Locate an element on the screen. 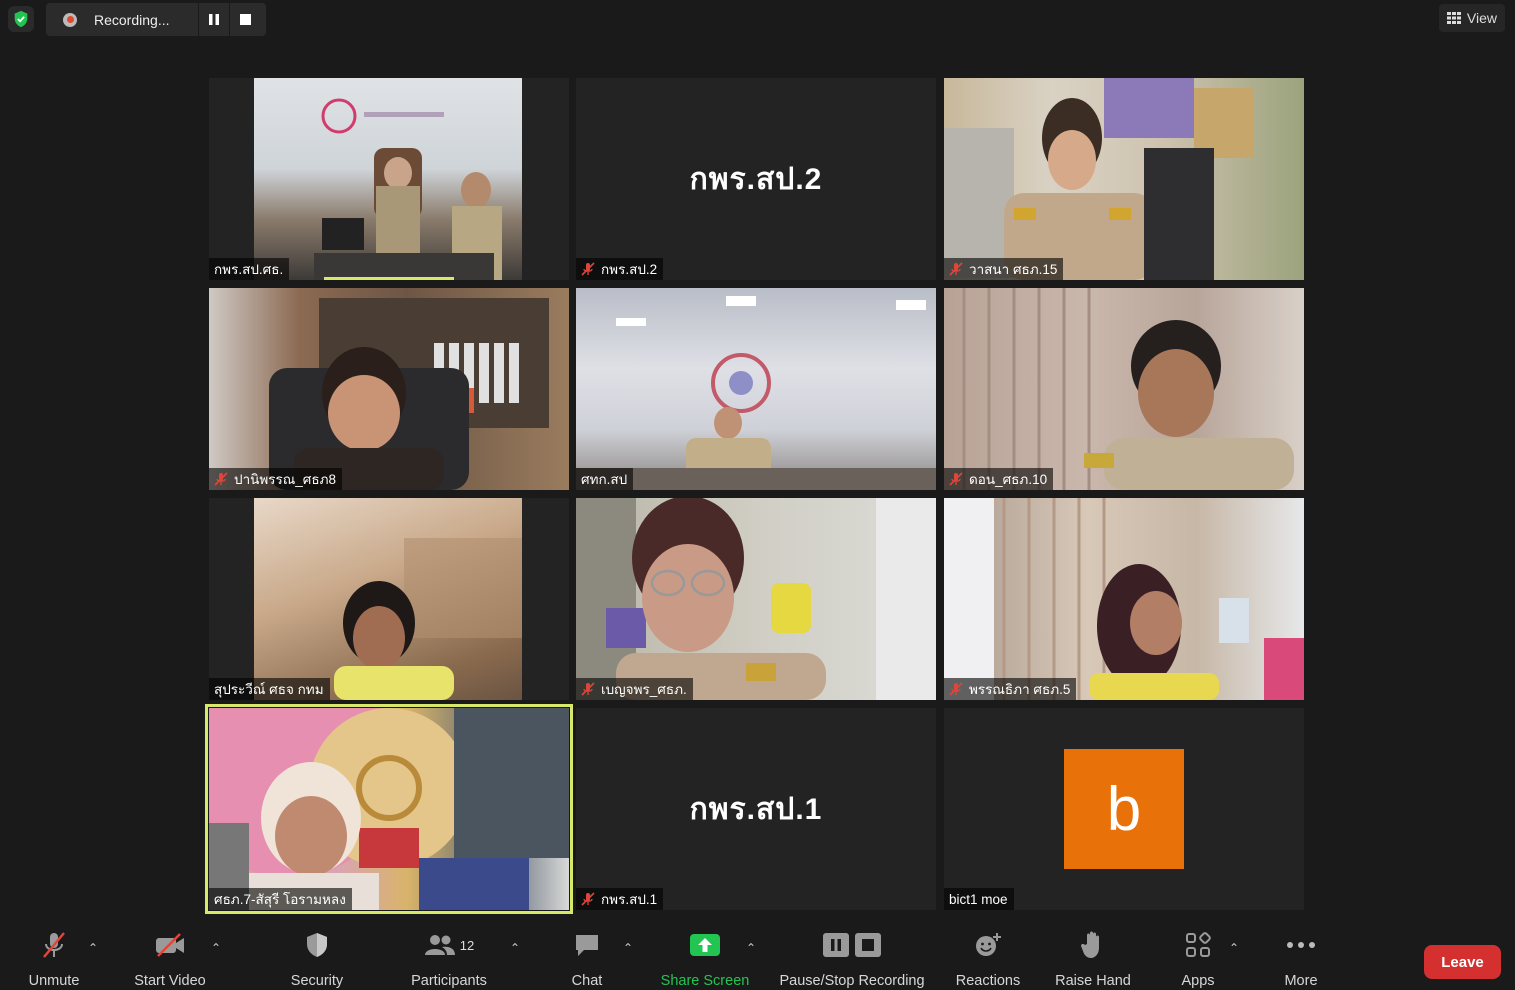 The image size is (1515, 990). raise-hand-button: Raise Hand is located at coordinates (1093, 957).